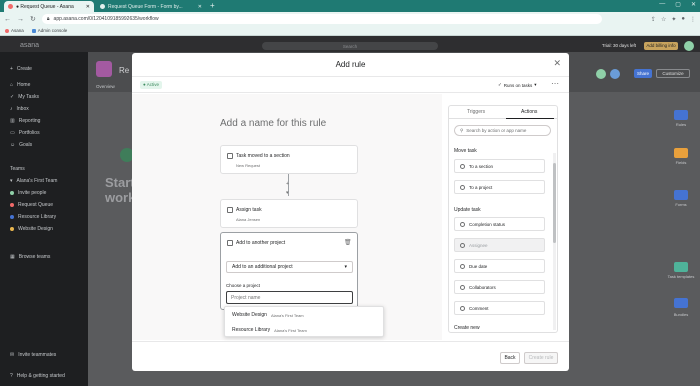  Describe the element at coordinates (33, 181) in the screenshot. I see `team-name: ▾ Alana's First Team` at that location.